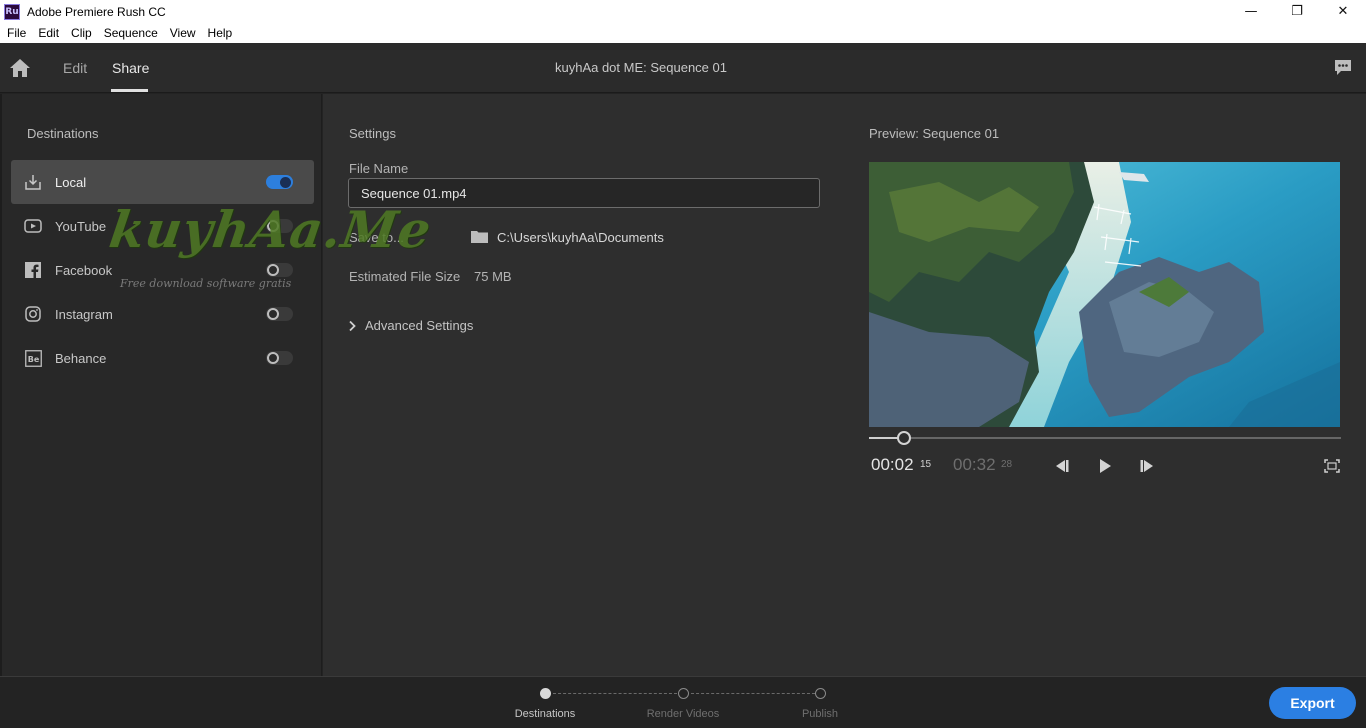 The image size is (1366, 728). I want to click on minimize-button: —, so click(1251, 11).